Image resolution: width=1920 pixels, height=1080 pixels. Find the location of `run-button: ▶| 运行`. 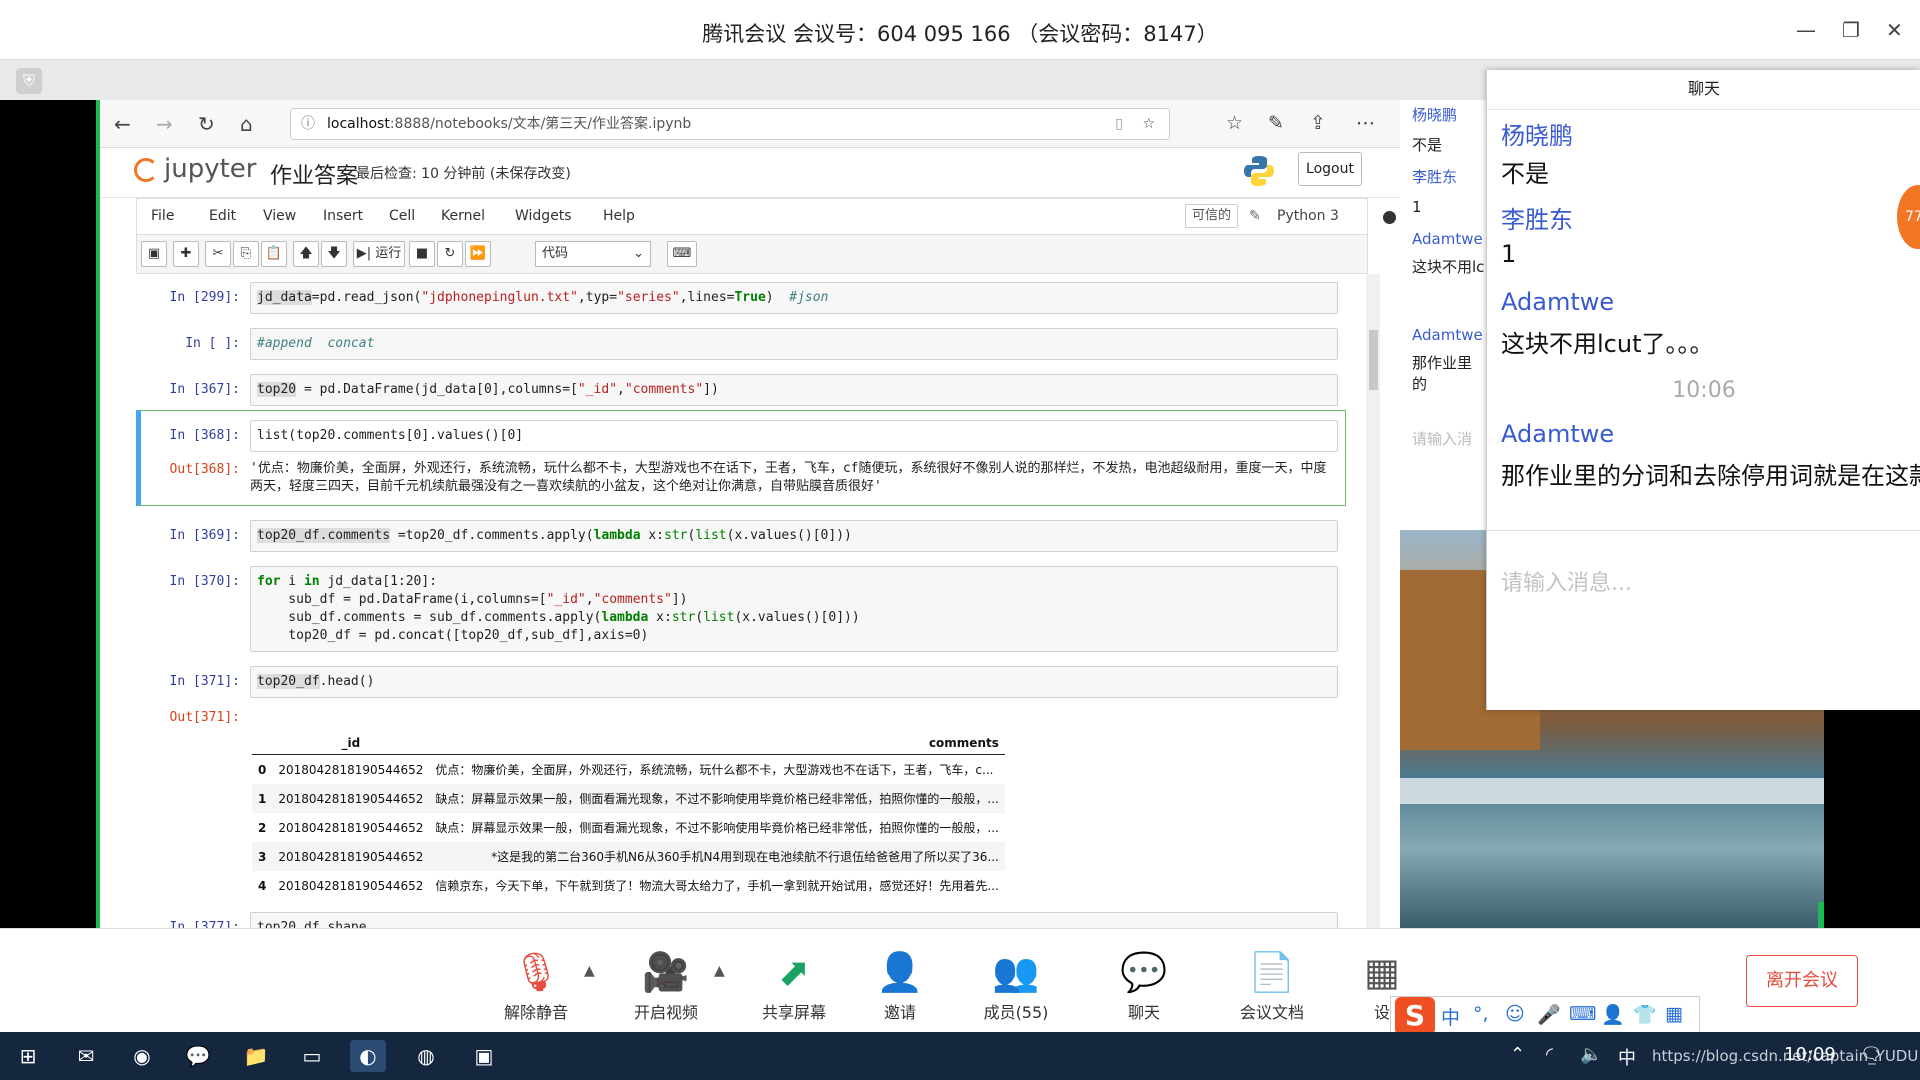

run-button: ▶| 运行 is located at coordinates (379, 254).